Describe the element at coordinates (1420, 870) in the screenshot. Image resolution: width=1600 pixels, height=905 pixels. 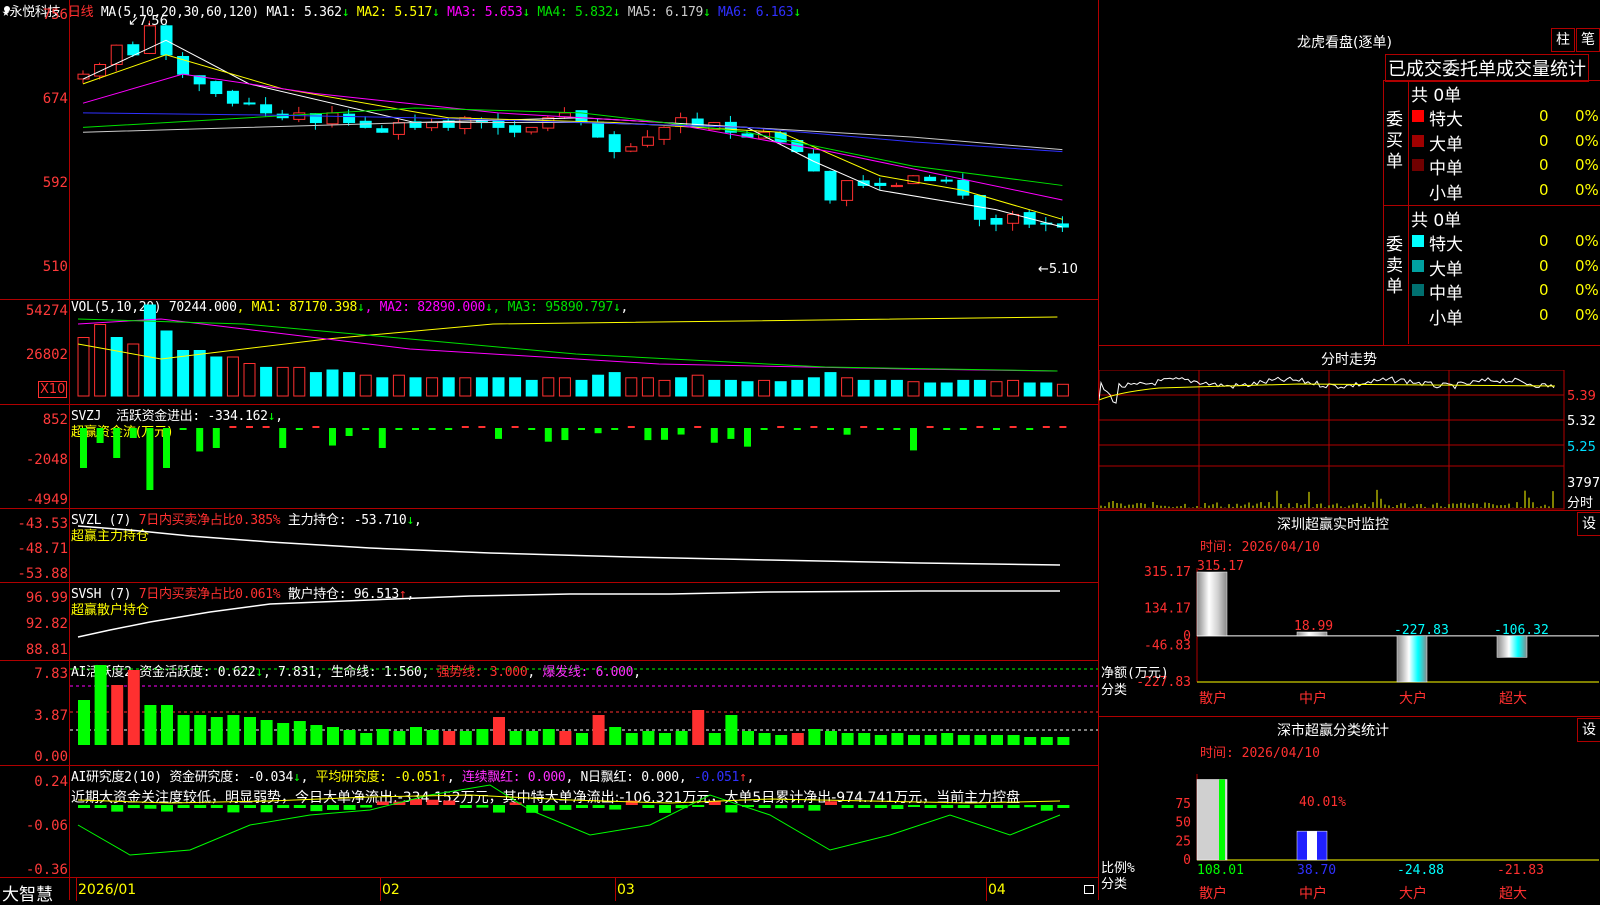
I see `szstat-bar-label: -24.88` at that location.